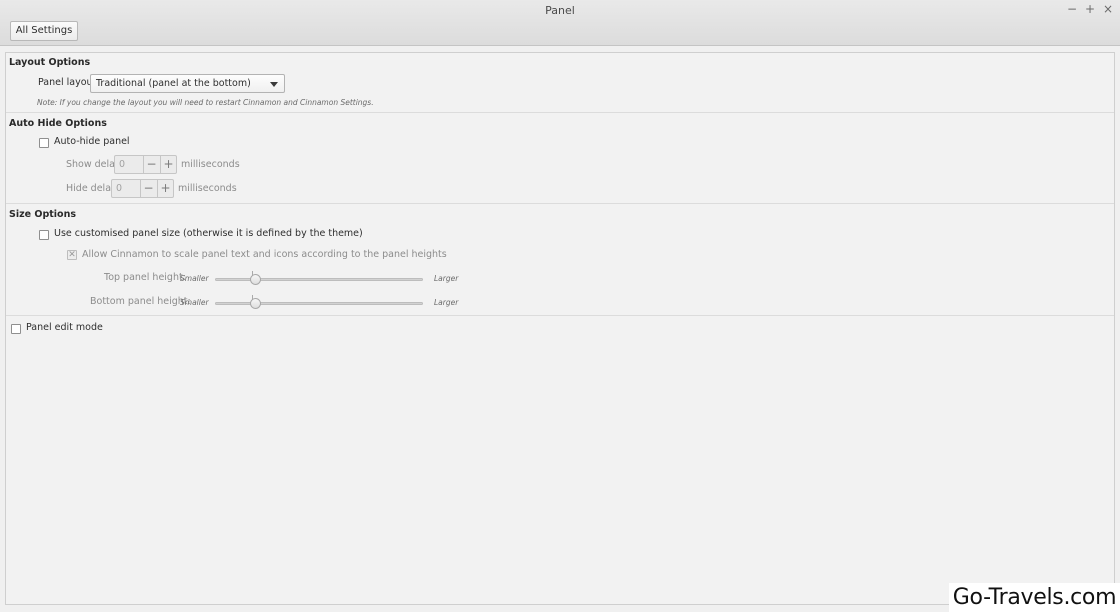  I want to click on hide-delay-decrement-button: −, so click(148, 188).